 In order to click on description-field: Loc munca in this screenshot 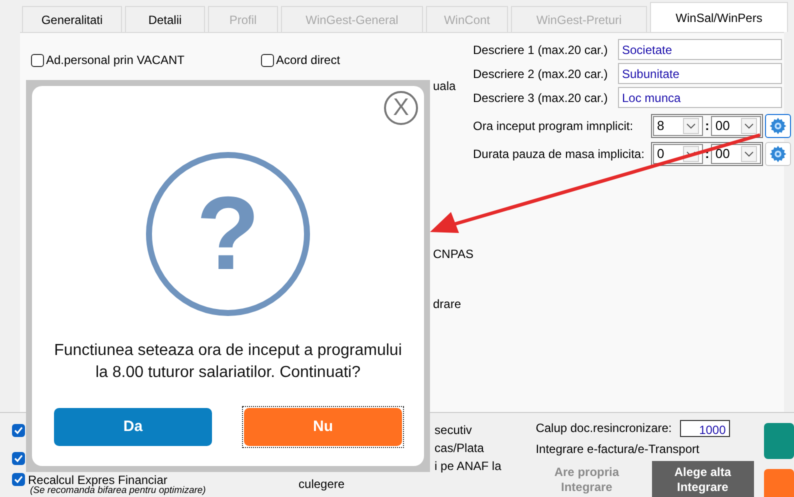, I will do `click(700, 97)`.